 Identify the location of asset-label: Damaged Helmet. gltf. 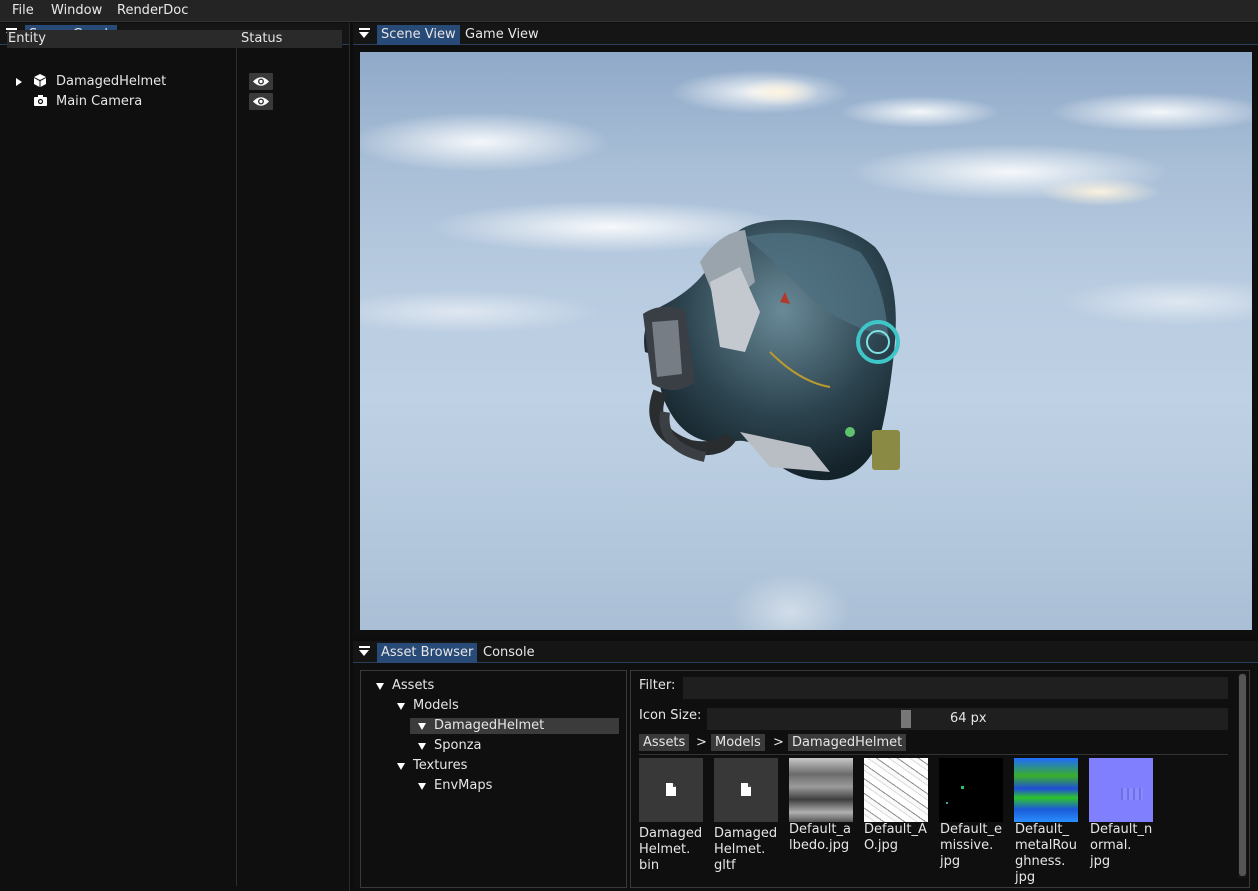
(746, 849).